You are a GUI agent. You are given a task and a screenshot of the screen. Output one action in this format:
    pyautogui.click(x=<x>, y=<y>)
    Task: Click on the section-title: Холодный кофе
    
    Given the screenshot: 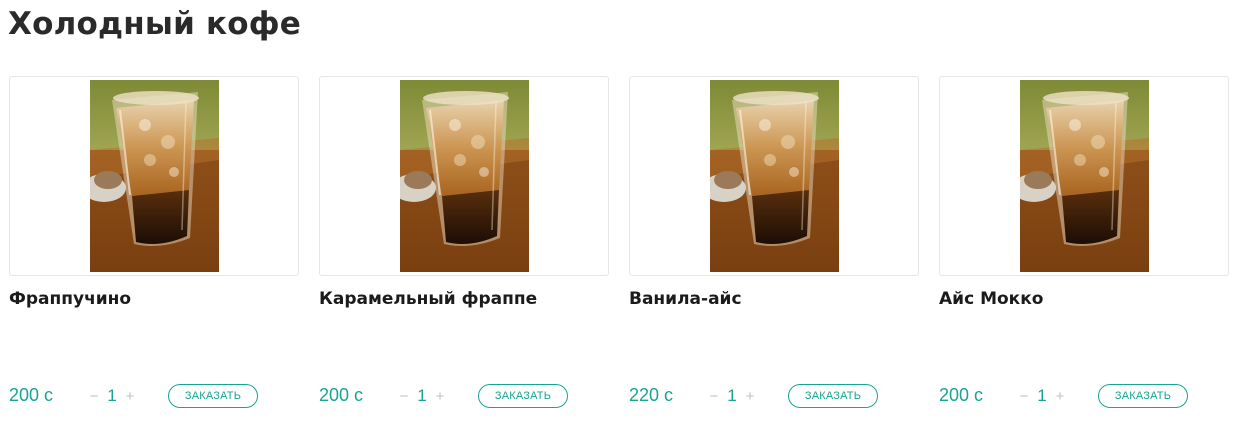 What is the action you would take?
    pyautogui.click(x=154, y=24)
    